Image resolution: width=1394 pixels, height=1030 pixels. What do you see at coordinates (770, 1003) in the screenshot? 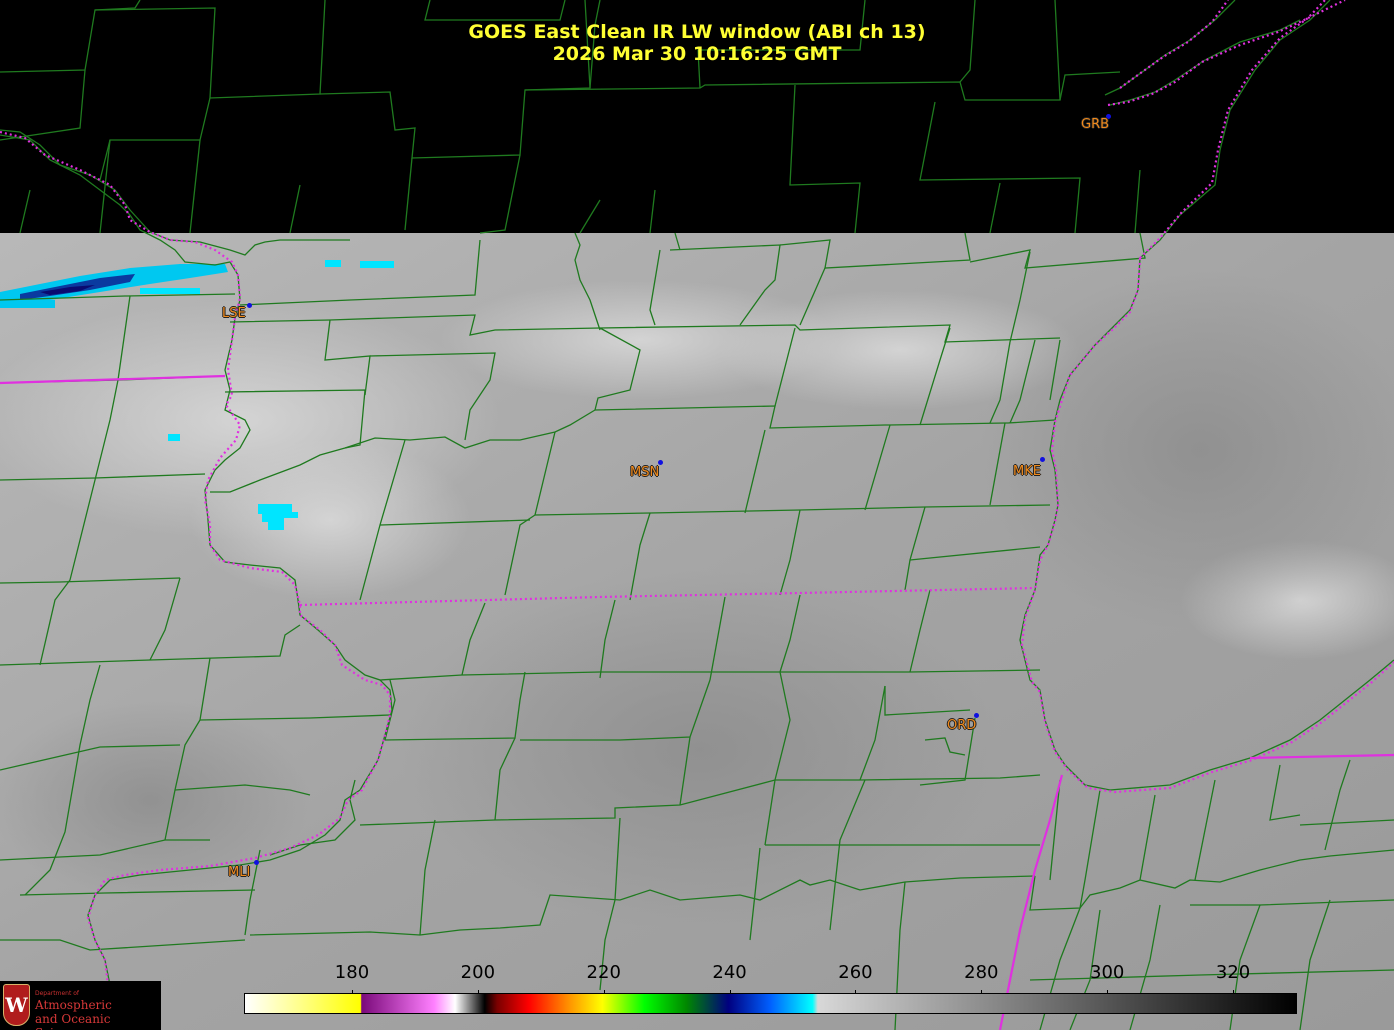
I see `colorbar` at bounding box center [770, 1003].